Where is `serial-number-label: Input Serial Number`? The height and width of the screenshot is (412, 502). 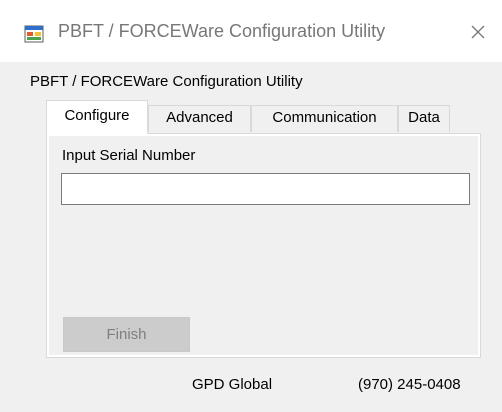
serial-number-label: Input Serial Number is located at coordinates (129, 155).